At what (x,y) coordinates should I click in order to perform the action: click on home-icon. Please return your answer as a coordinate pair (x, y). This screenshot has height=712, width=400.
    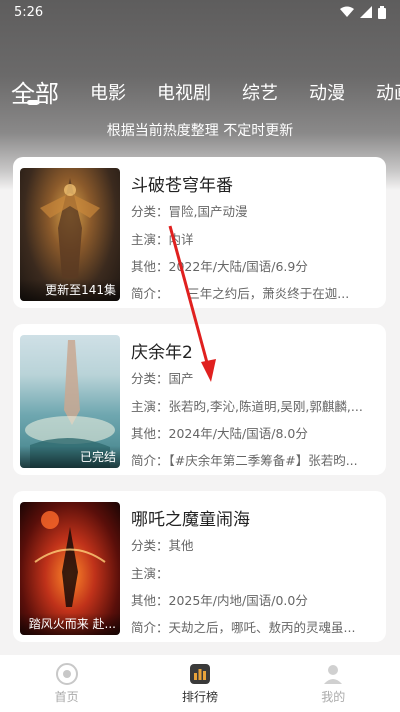
    Looking at the image, I should click on (66, 674).